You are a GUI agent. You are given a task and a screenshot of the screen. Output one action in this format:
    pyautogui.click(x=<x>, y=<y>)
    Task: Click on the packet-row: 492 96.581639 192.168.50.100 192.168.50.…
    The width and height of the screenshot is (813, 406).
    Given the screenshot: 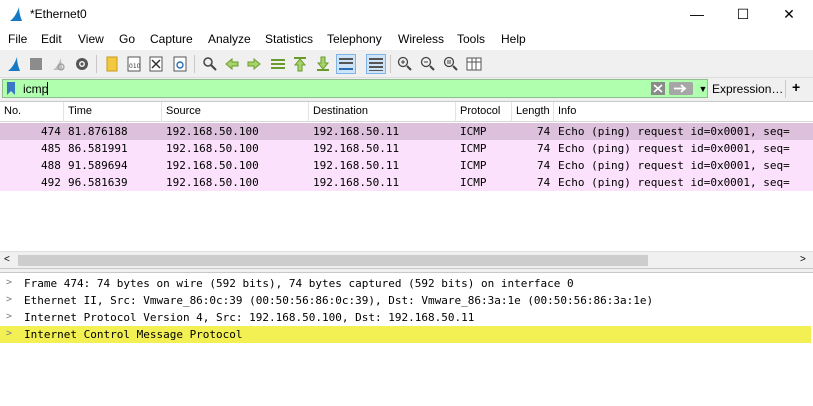 What is the action you would take?
    pyautogui.click(x=406, y=182)
    